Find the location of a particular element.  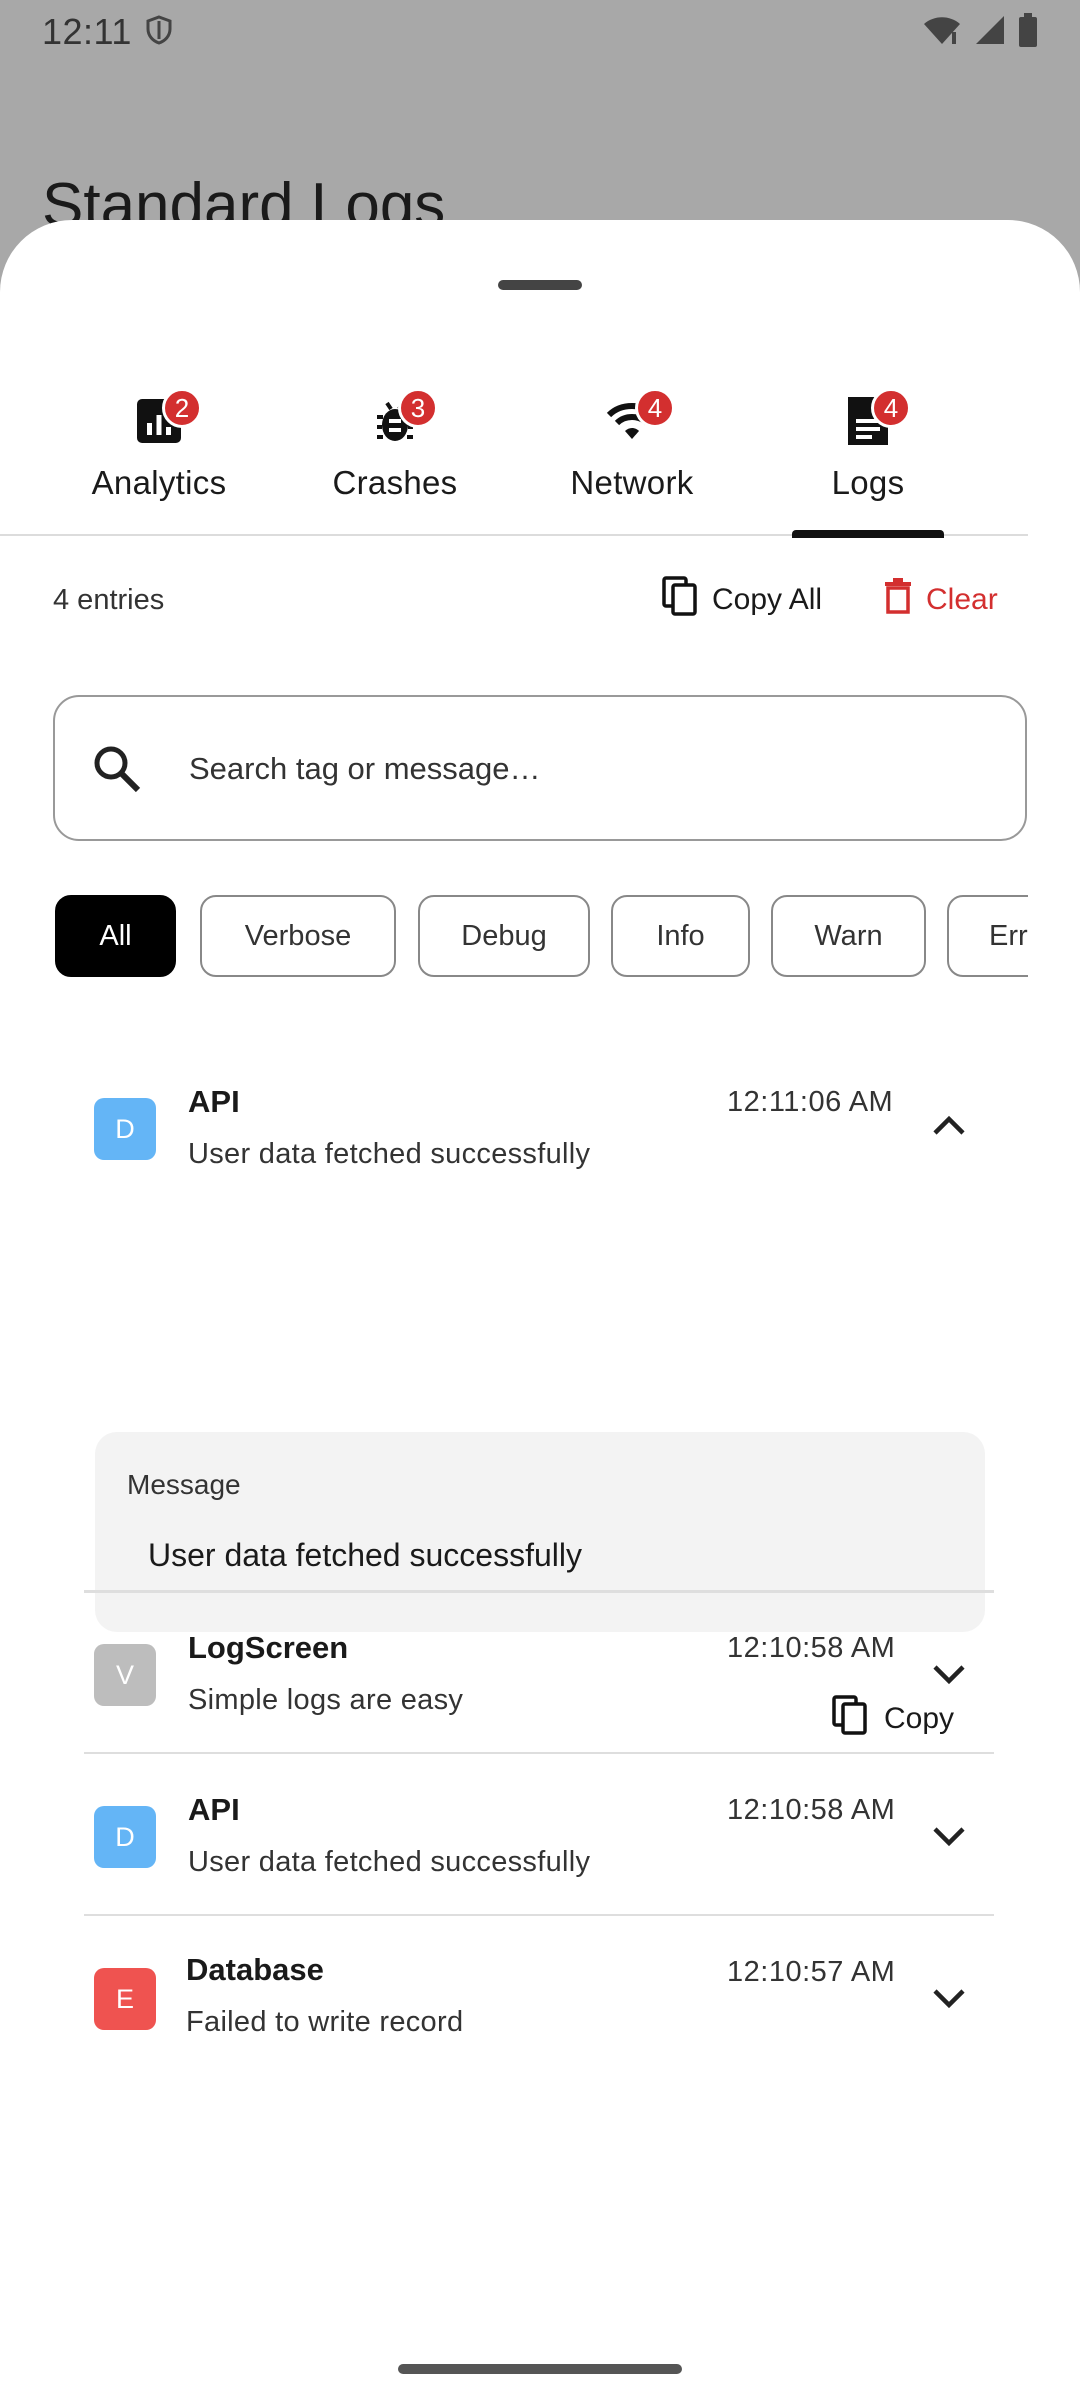

tab-badge: 2 is located at coordinates (182, 408).